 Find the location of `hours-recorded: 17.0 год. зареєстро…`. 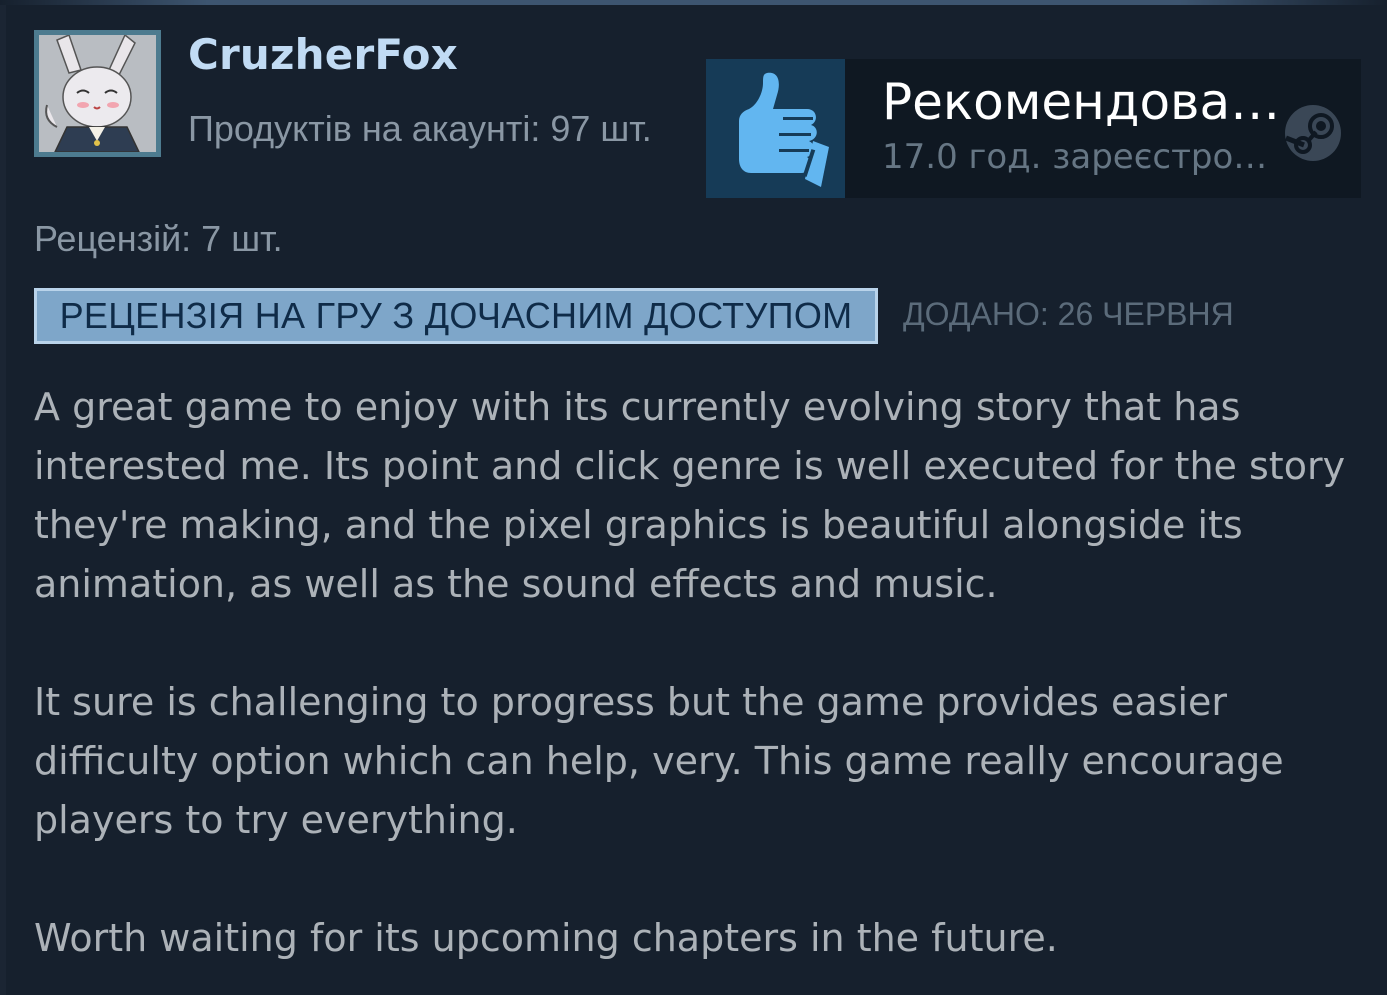

hours-recorded: 17.0 год. зареєстро… is located at coordinates (1075, 157).